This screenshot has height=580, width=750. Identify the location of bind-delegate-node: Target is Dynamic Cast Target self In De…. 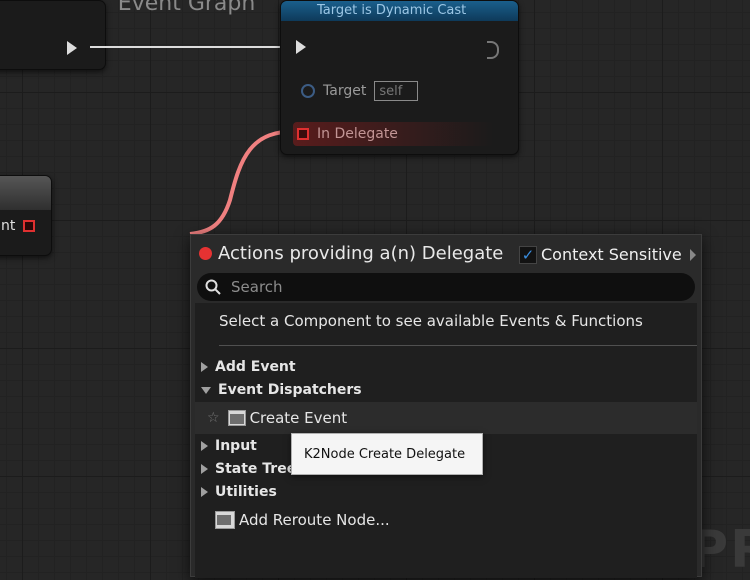
(399, 77).